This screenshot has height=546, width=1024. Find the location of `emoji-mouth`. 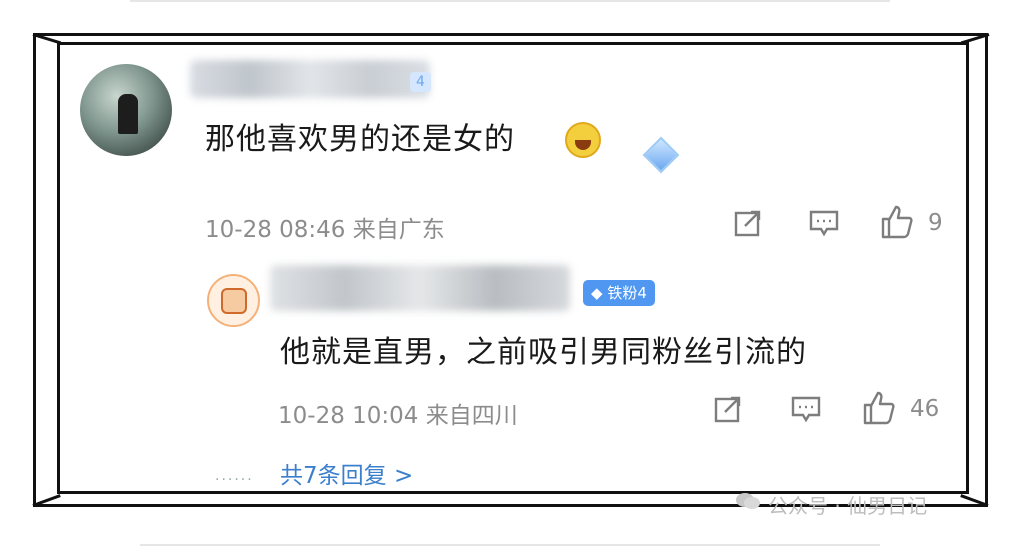

emoji-mouth is located at coordinates (583, 145).